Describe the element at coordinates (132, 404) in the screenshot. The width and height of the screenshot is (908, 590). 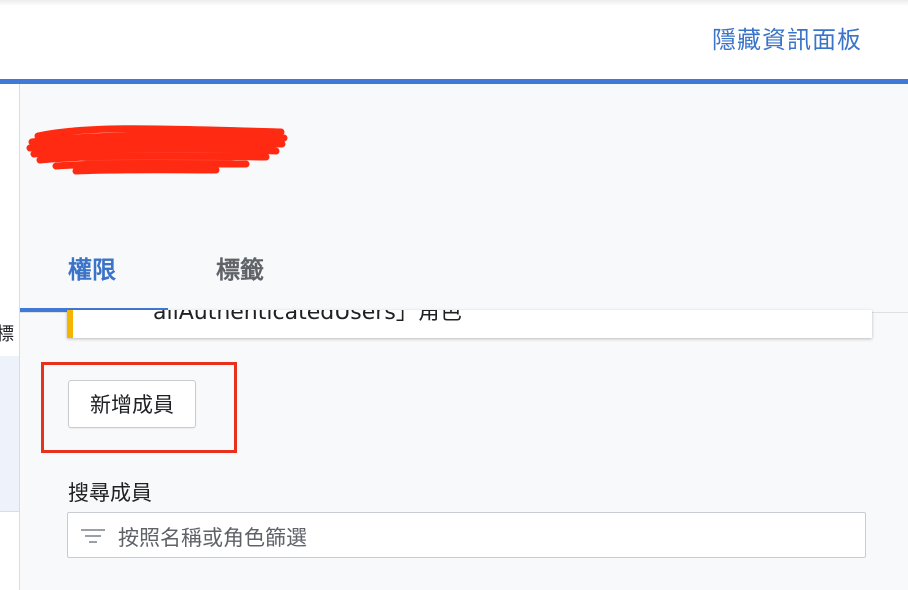
I see `add-member-button: 新增成員` at that location.